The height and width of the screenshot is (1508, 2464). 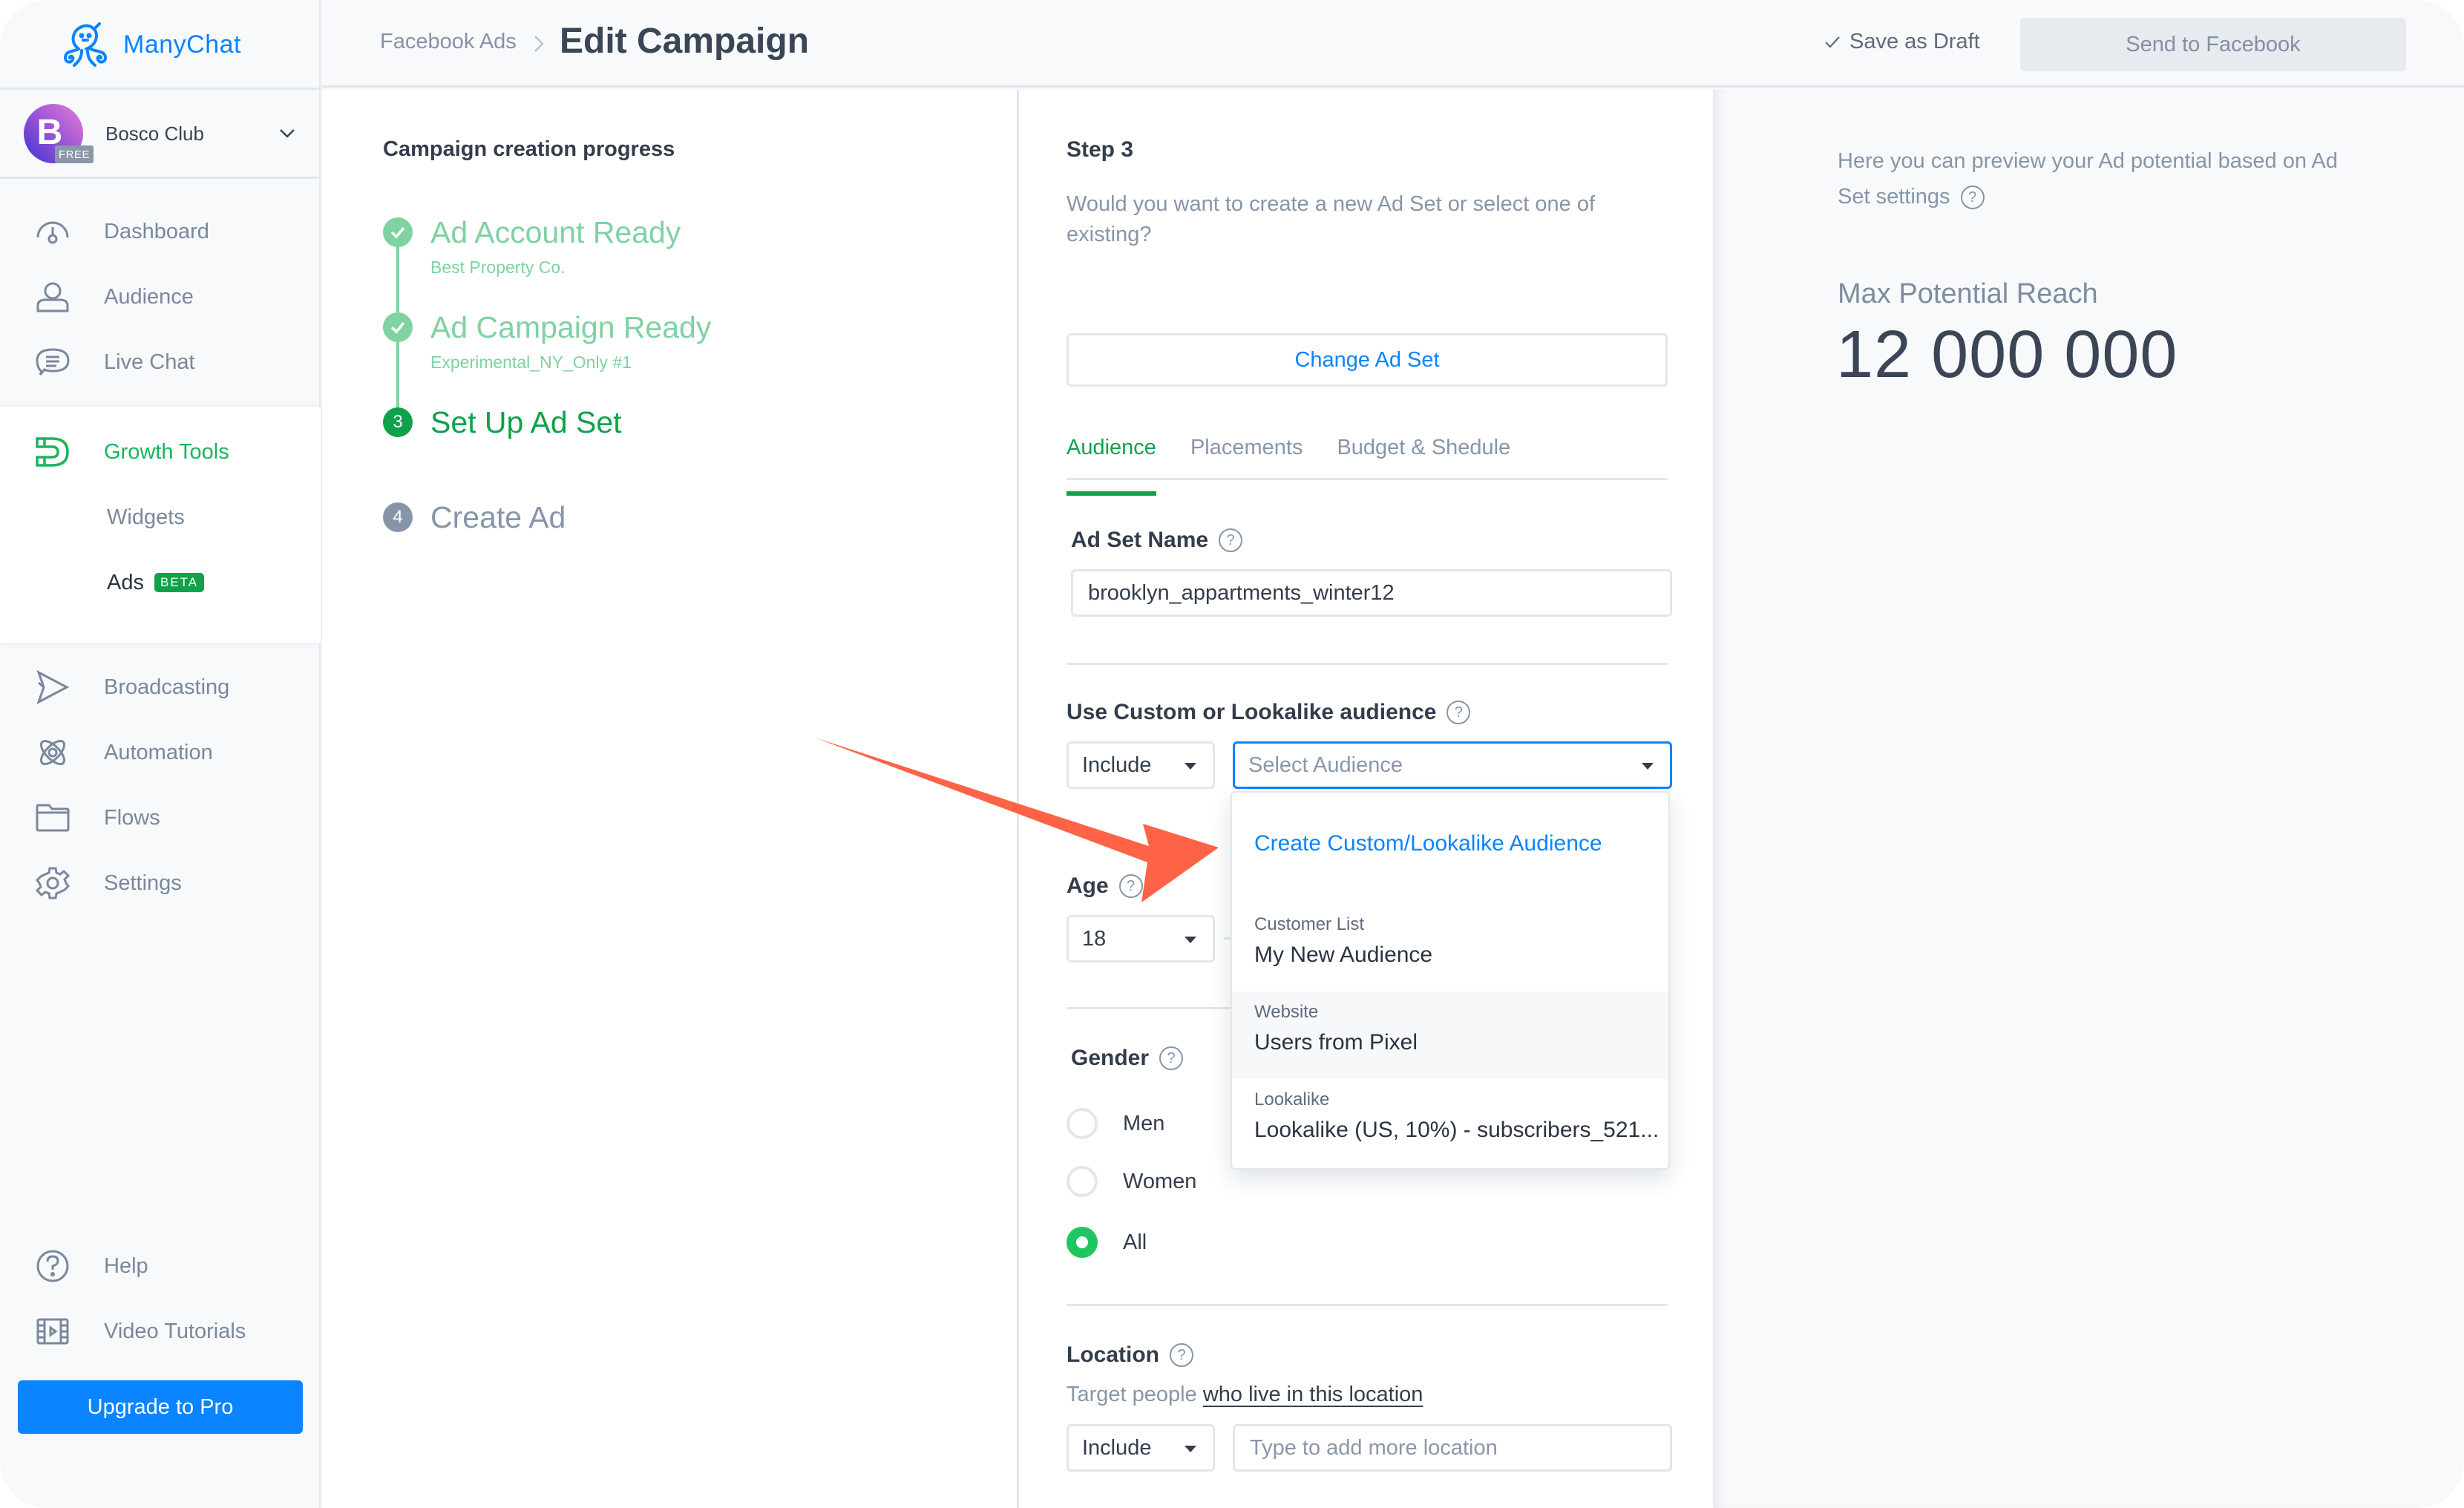 I want to click on sidebar-nav-secondary: Broadcasting Automation Flows Settings, so click(x=160, y=785).